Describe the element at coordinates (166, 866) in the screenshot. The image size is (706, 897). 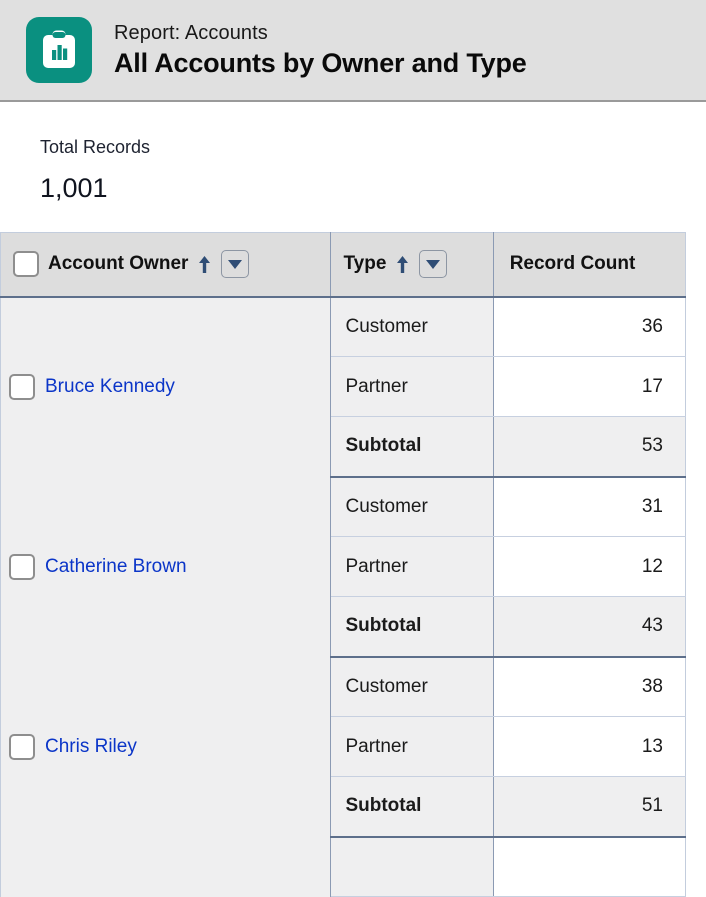
I see `owner-group-cell-partial` at that location.